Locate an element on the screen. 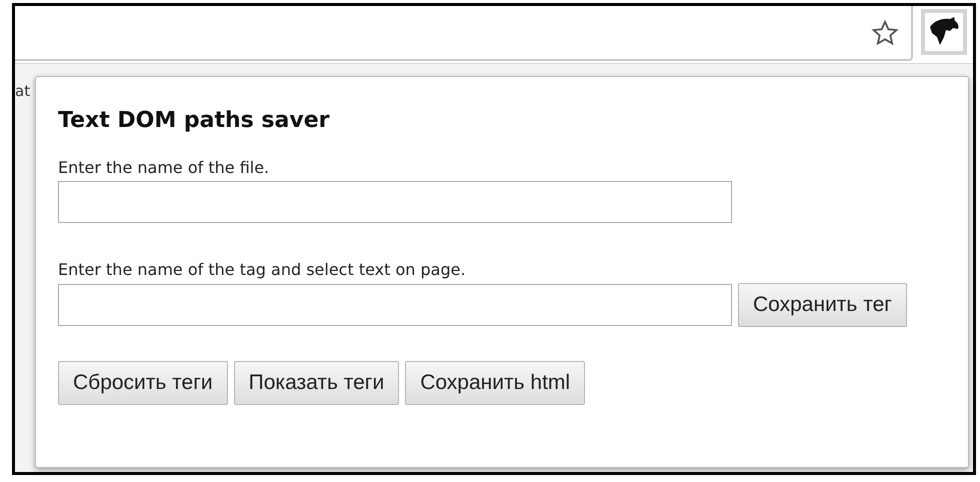  popup-title: Text DOM paths saver is located at coordinates (194, 121).